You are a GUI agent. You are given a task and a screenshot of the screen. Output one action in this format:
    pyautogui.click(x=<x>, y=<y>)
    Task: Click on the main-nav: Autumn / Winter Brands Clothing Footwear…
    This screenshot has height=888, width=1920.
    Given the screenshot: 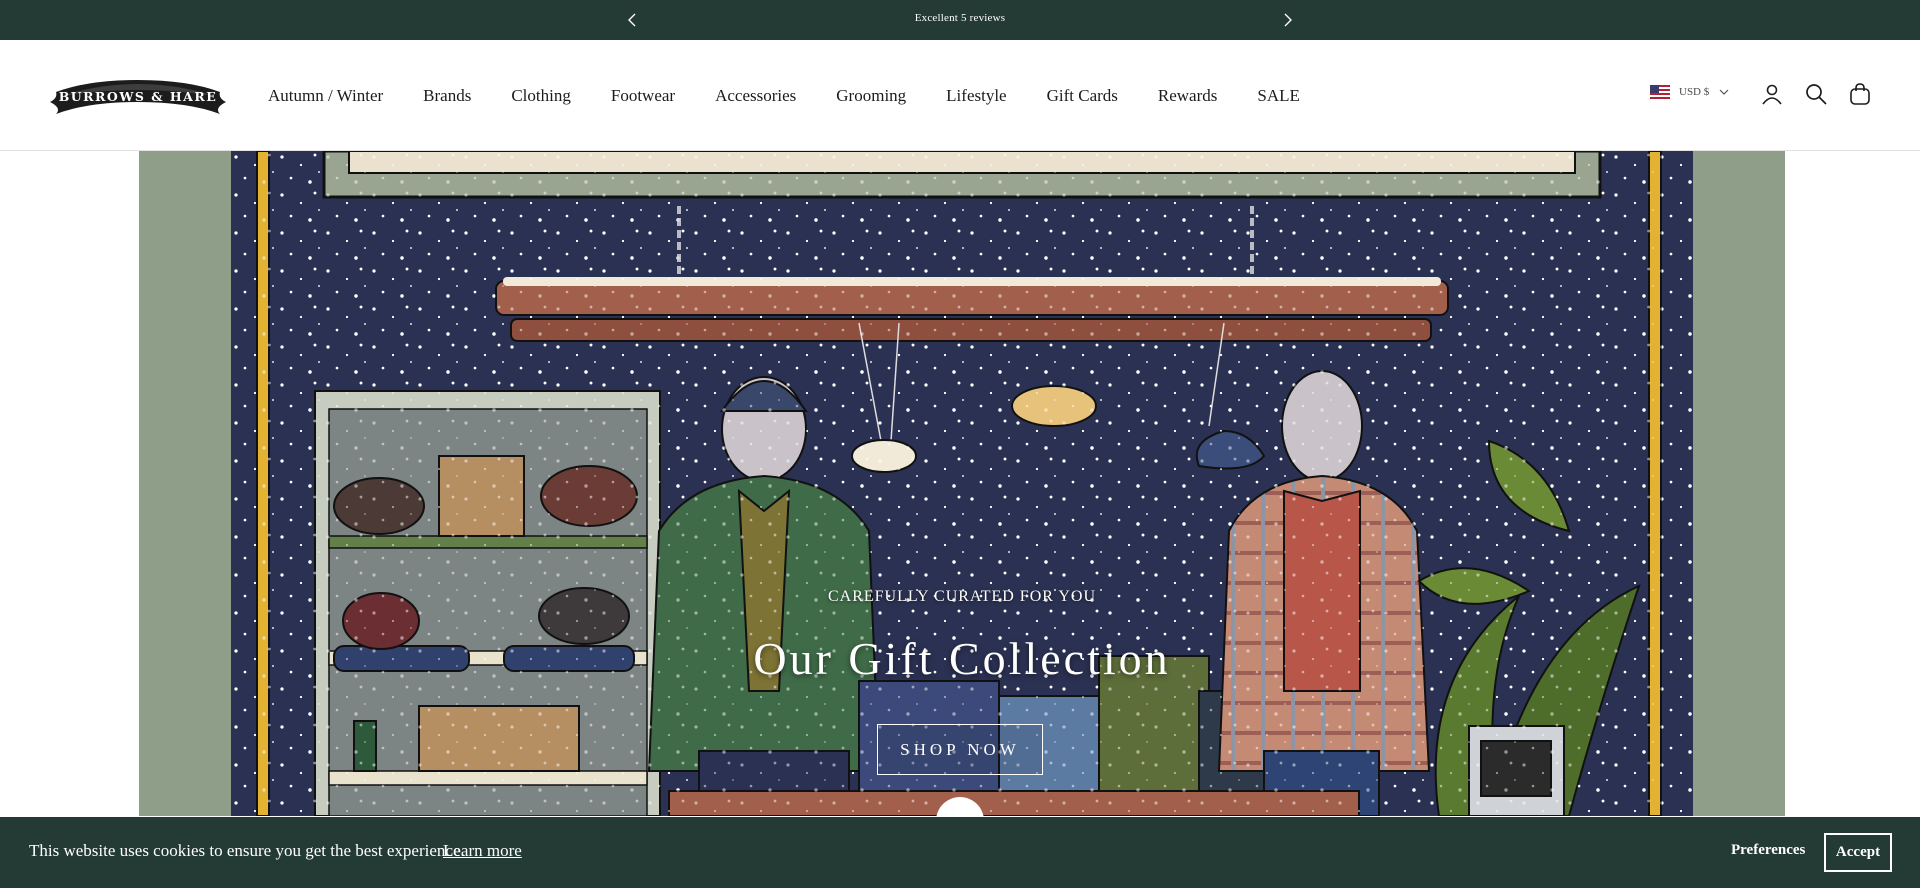 What is the action you would take?
    pyautogui.click(x=804, y=95)
    